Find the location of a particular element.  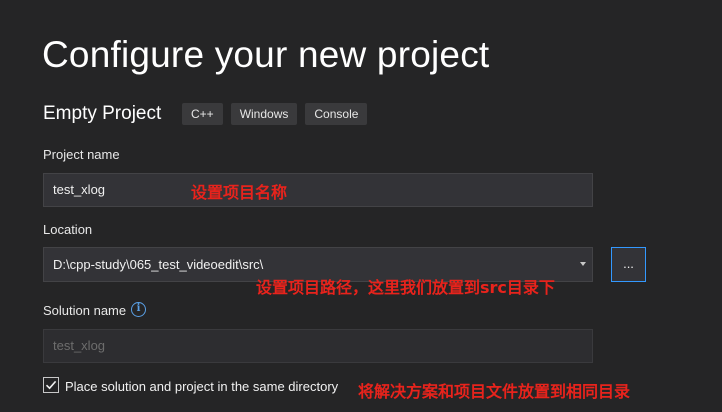

chevron-down-icon is located at coordinates (583, 264).